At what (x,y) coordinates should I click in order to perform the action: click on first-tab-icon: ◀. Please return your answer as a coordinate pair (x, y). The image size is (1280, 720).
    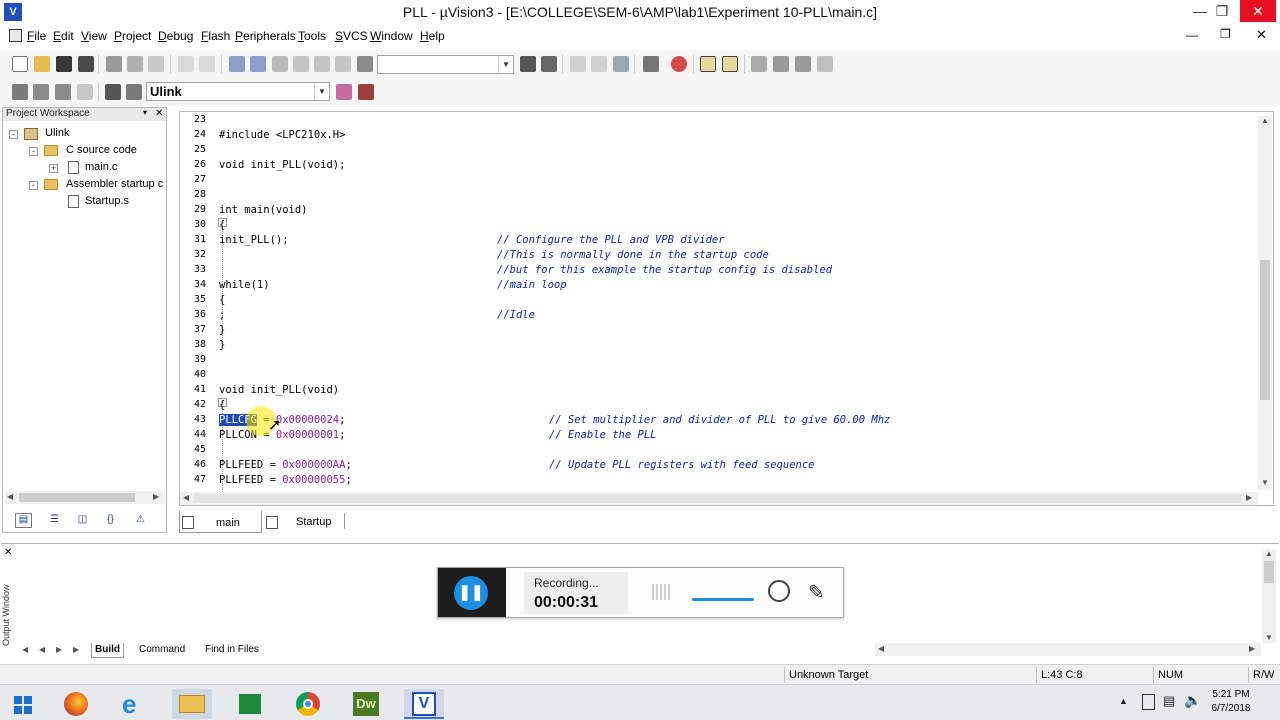
    Looking at the image, I should click on (25, 649).